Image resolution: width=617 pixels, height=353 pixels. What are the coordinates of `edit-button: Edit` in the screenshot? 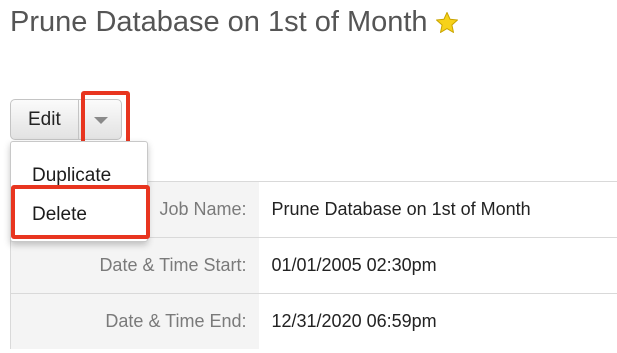 It's located at (44, 119).